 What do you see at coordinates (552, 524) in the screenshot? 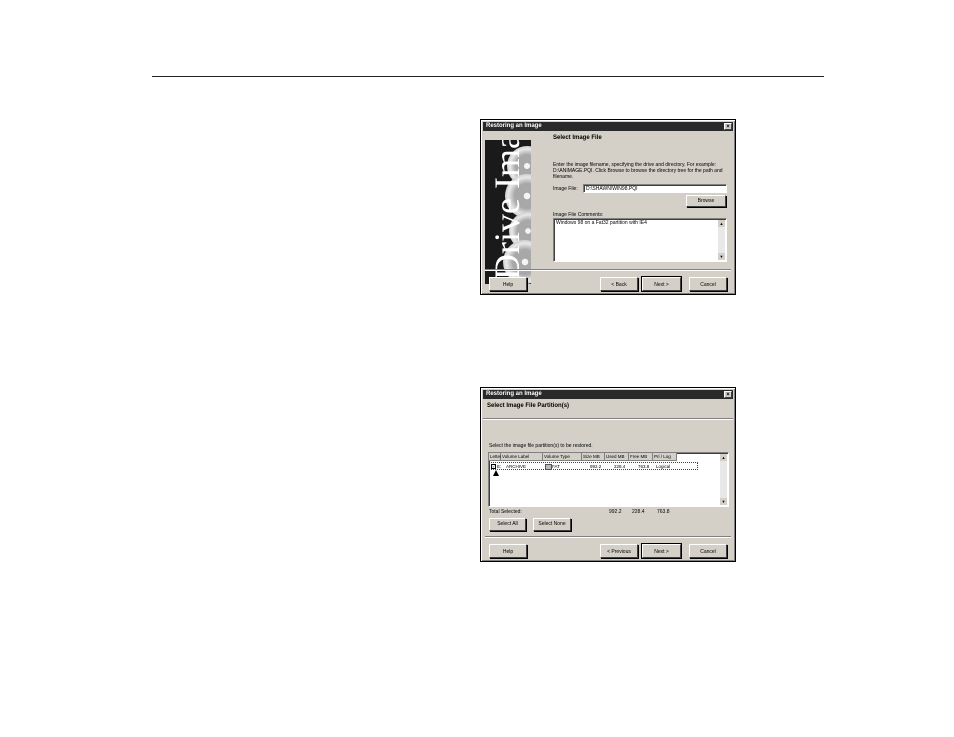
I see `select-none-button: Select None` at bounding box center [552, 524].